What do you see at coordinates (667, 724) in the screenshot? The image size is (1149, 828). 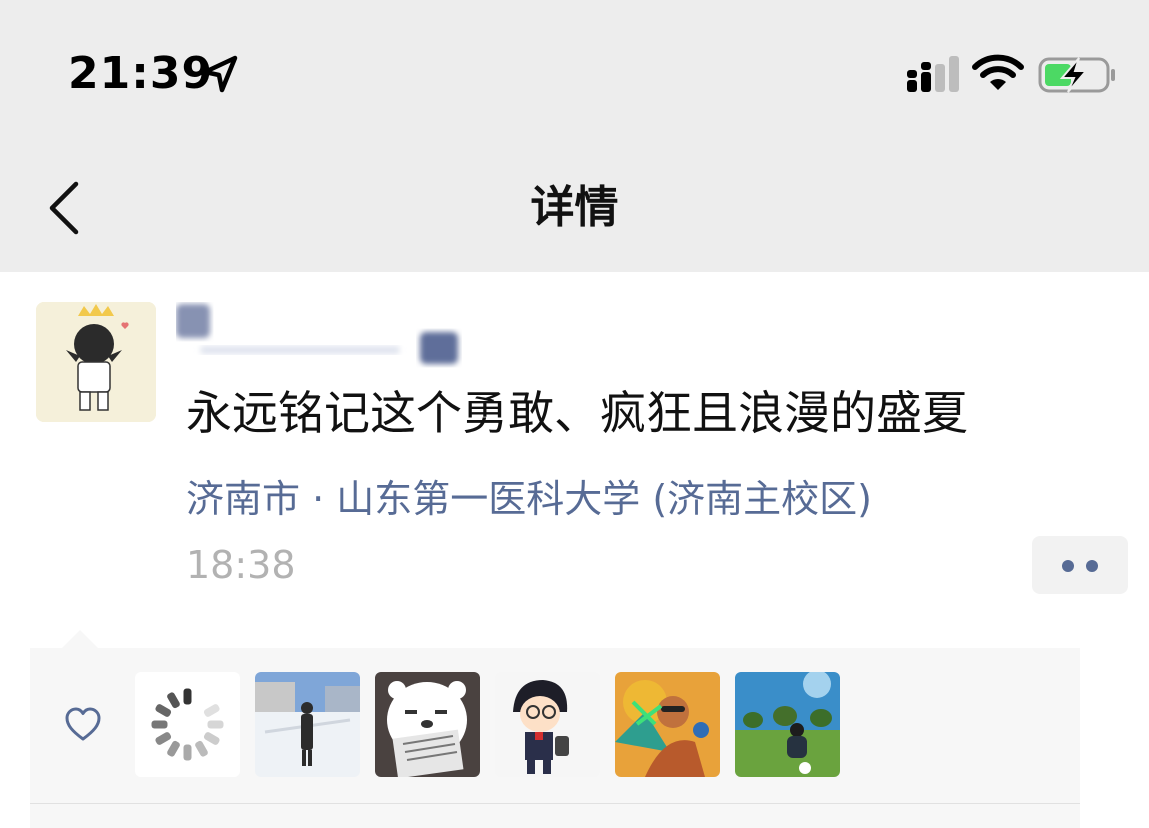 I see `liker-avatar-colorful-portrait` at bounding box center [667, 724].